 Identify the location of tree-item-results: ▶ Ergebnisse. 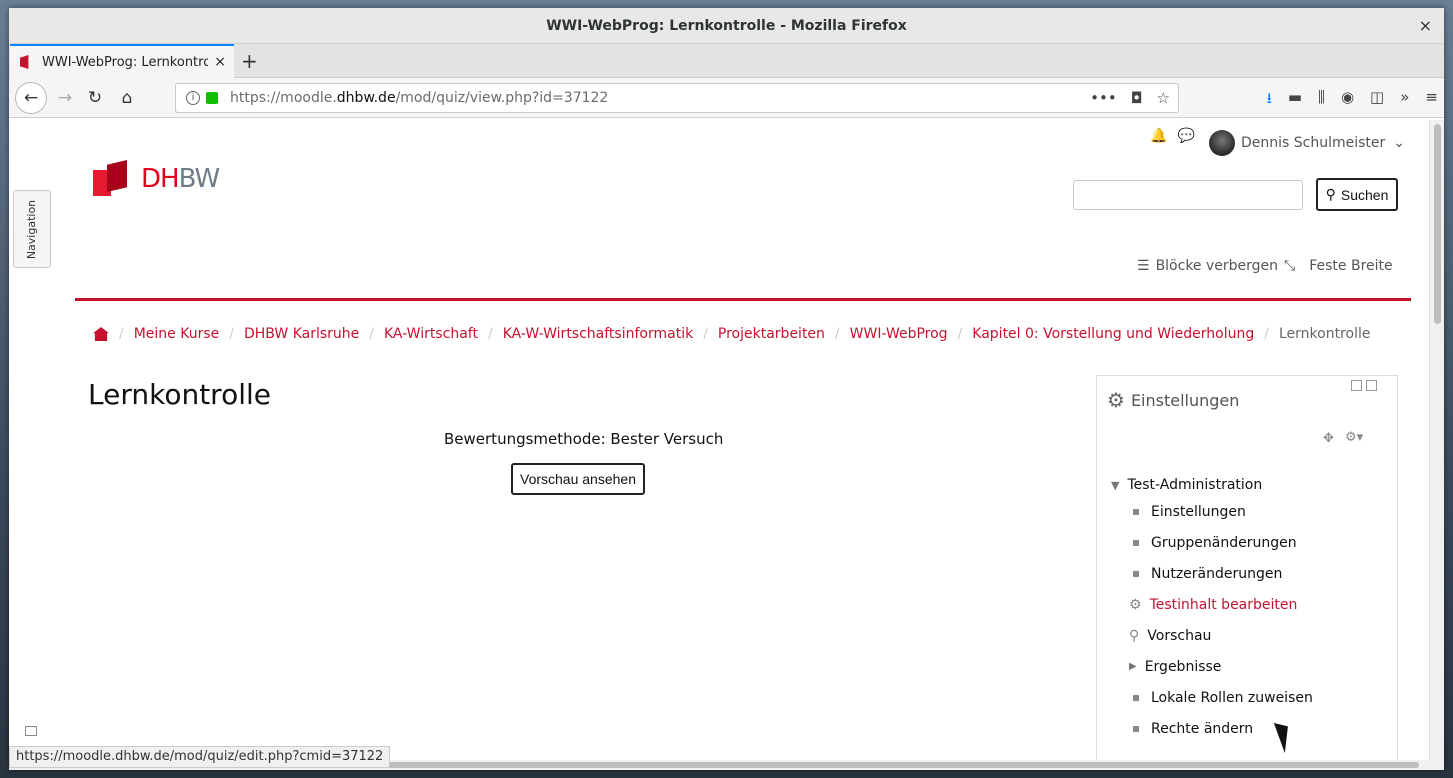
(1212, 666).